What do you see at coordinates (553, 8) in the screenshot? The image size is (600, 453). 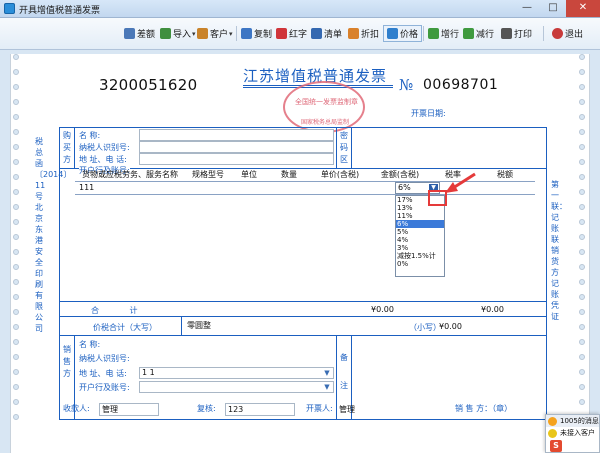 I see `maximize-button: □` at bounding box center [553, 8].